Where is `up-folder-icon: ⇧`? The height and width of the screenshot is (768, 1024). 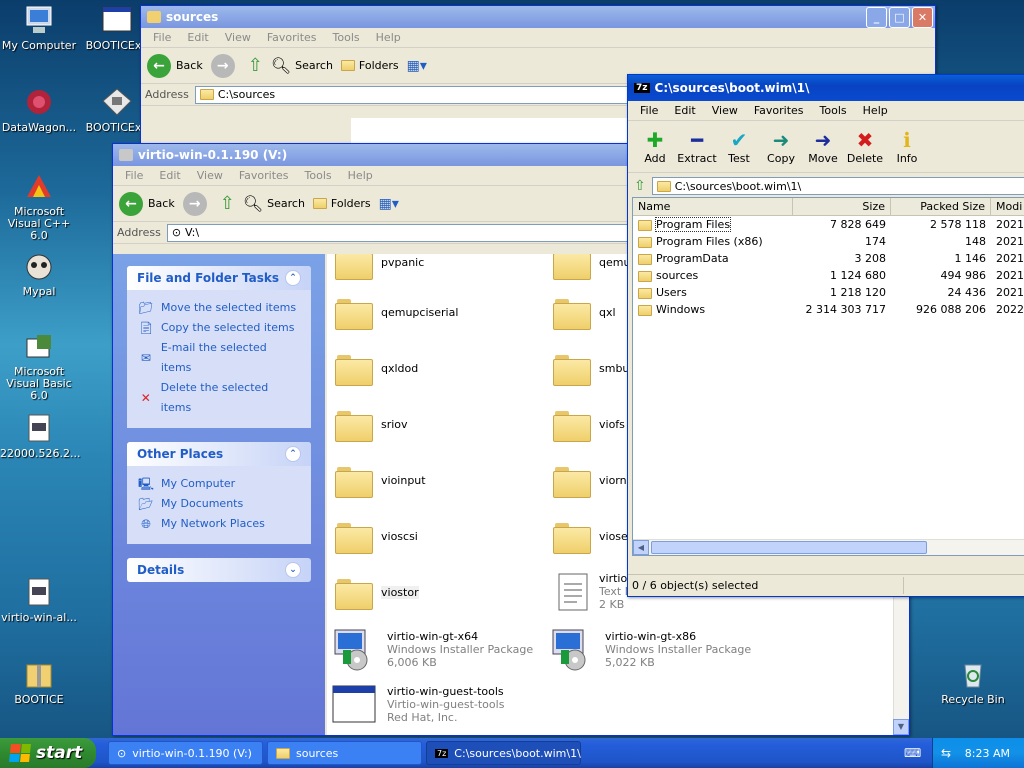 up-folder-icon: ⇧ is located at coordinates (640, 186).